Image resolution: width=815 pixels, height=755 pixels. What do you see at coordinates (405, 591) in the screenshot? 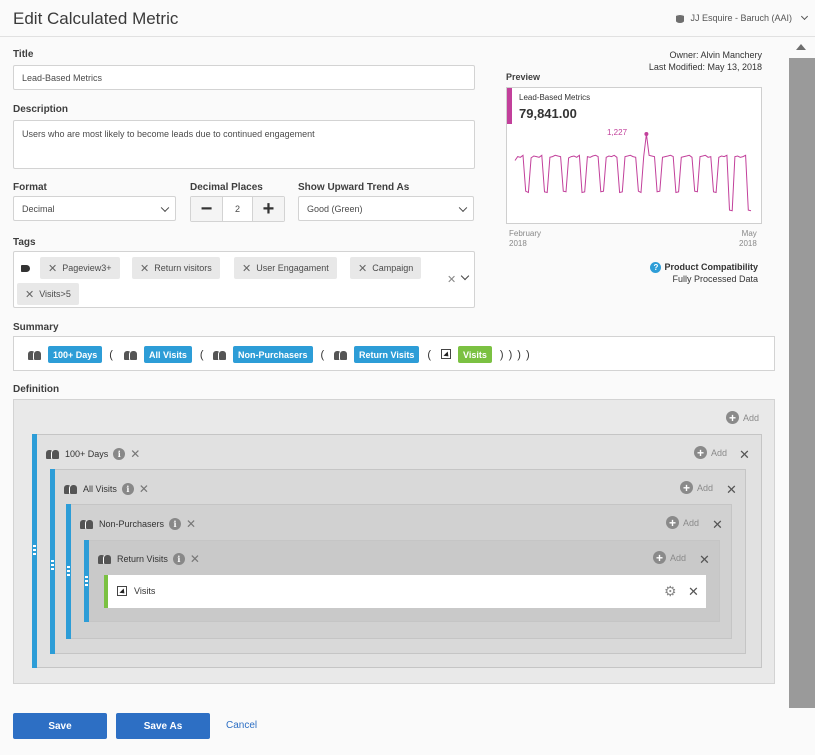
I see `metric-row-visits: Visits ⚙ ✕` at bounding box center [405, 591].